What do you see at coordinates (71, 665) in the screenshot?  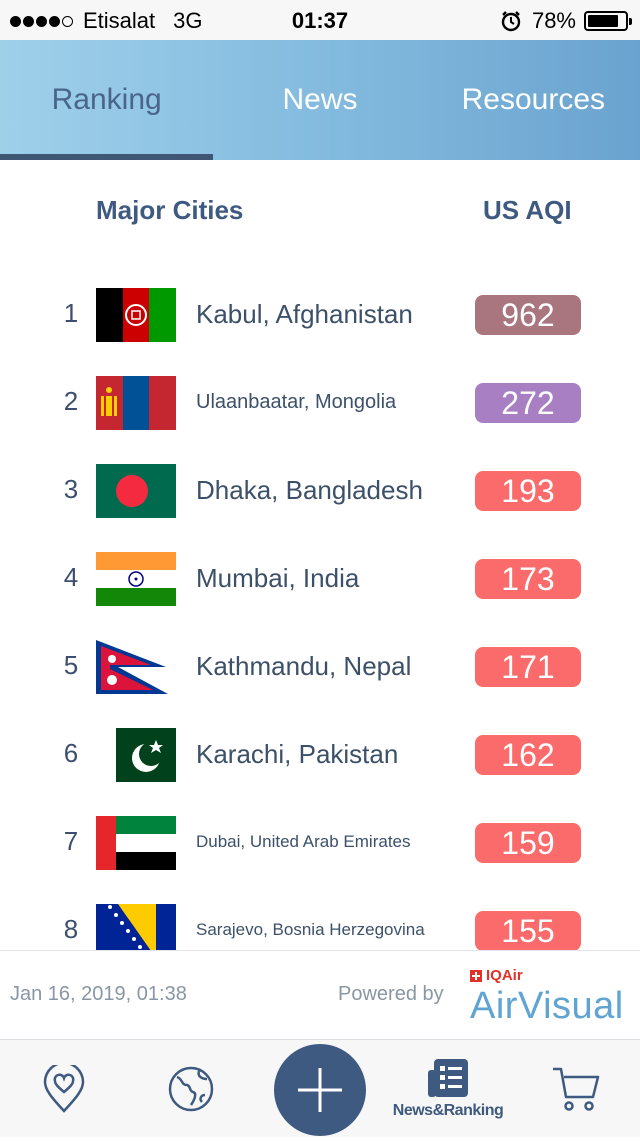 I see `city-rank: 5` at bounding box center [71, 665].